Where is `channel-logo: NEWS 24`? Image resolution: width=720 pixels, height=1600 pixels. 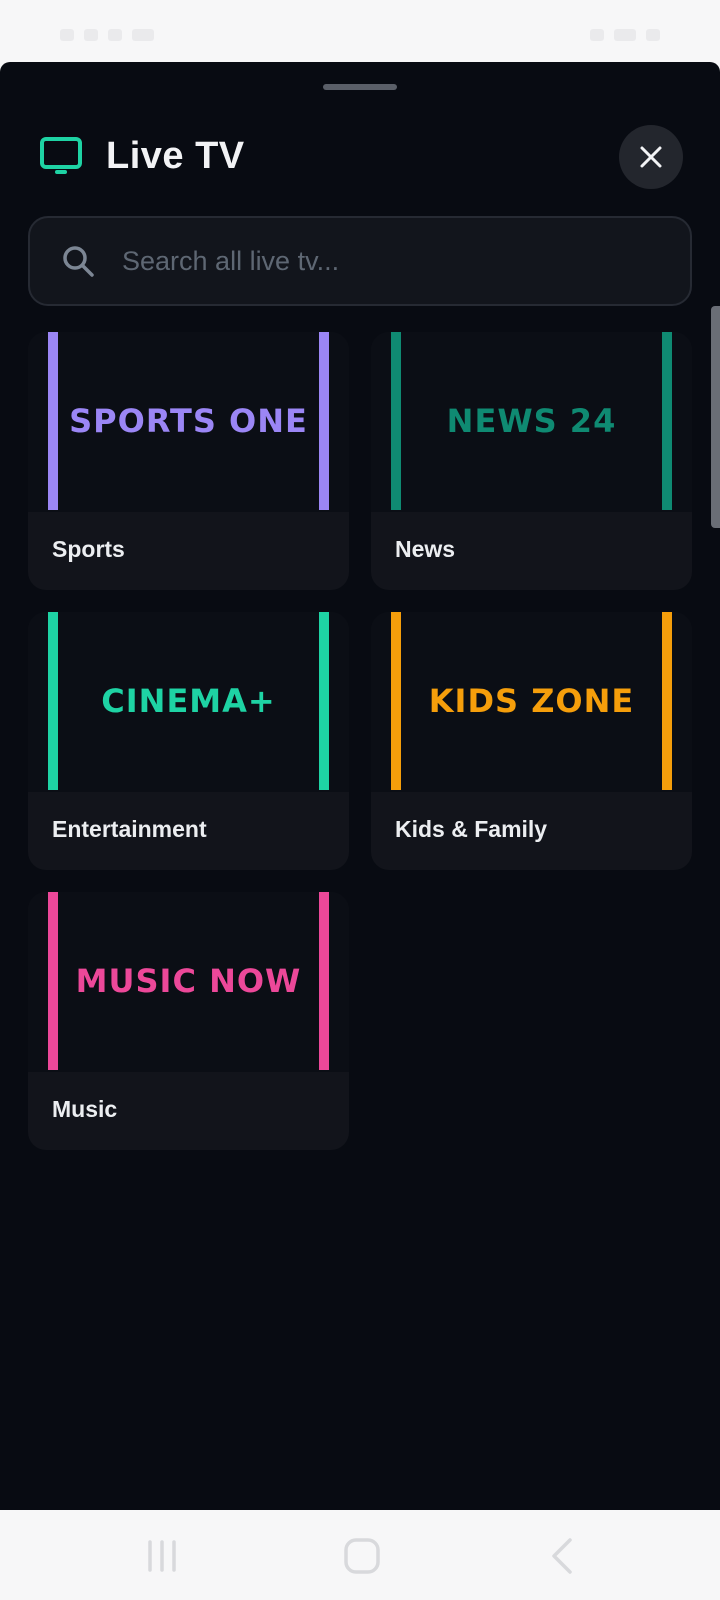
channel-logo: NEWS 24 is located at coordinates (531, 421).